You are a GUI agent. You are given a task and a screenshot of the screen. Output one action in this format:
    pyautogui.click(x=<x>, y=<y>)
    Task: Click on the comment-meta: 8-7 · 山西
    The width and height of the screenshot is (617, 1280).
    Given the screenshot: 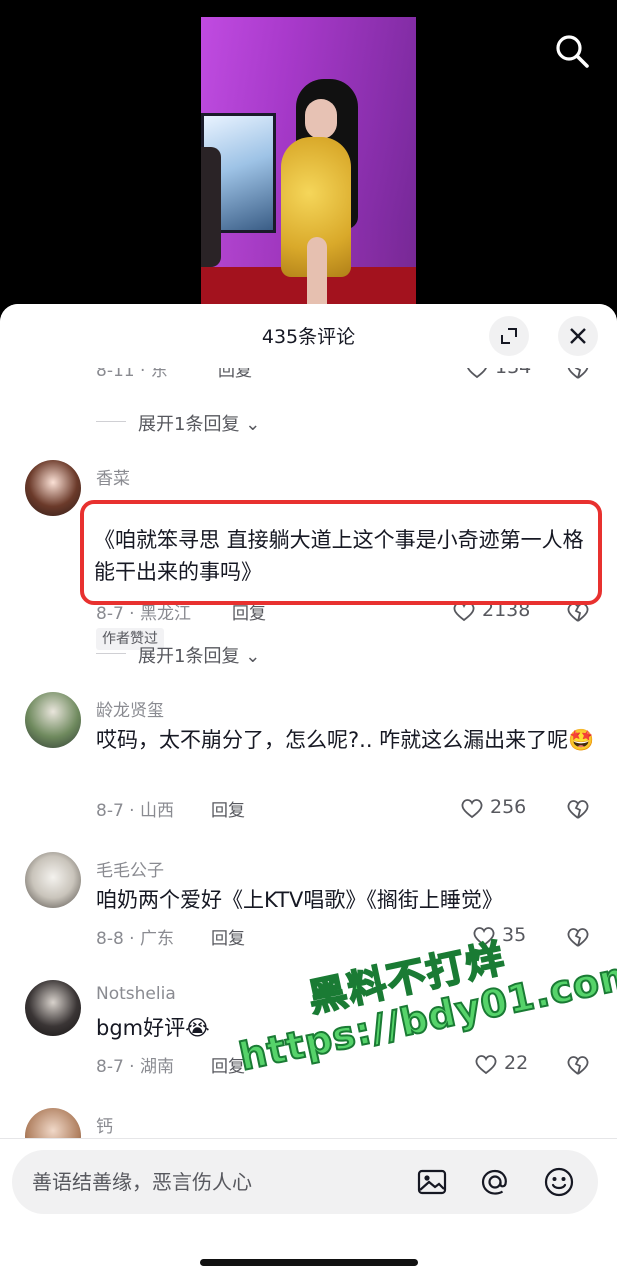 What is the action you would take?
    pyautogui.click(x=135, y=811)
    